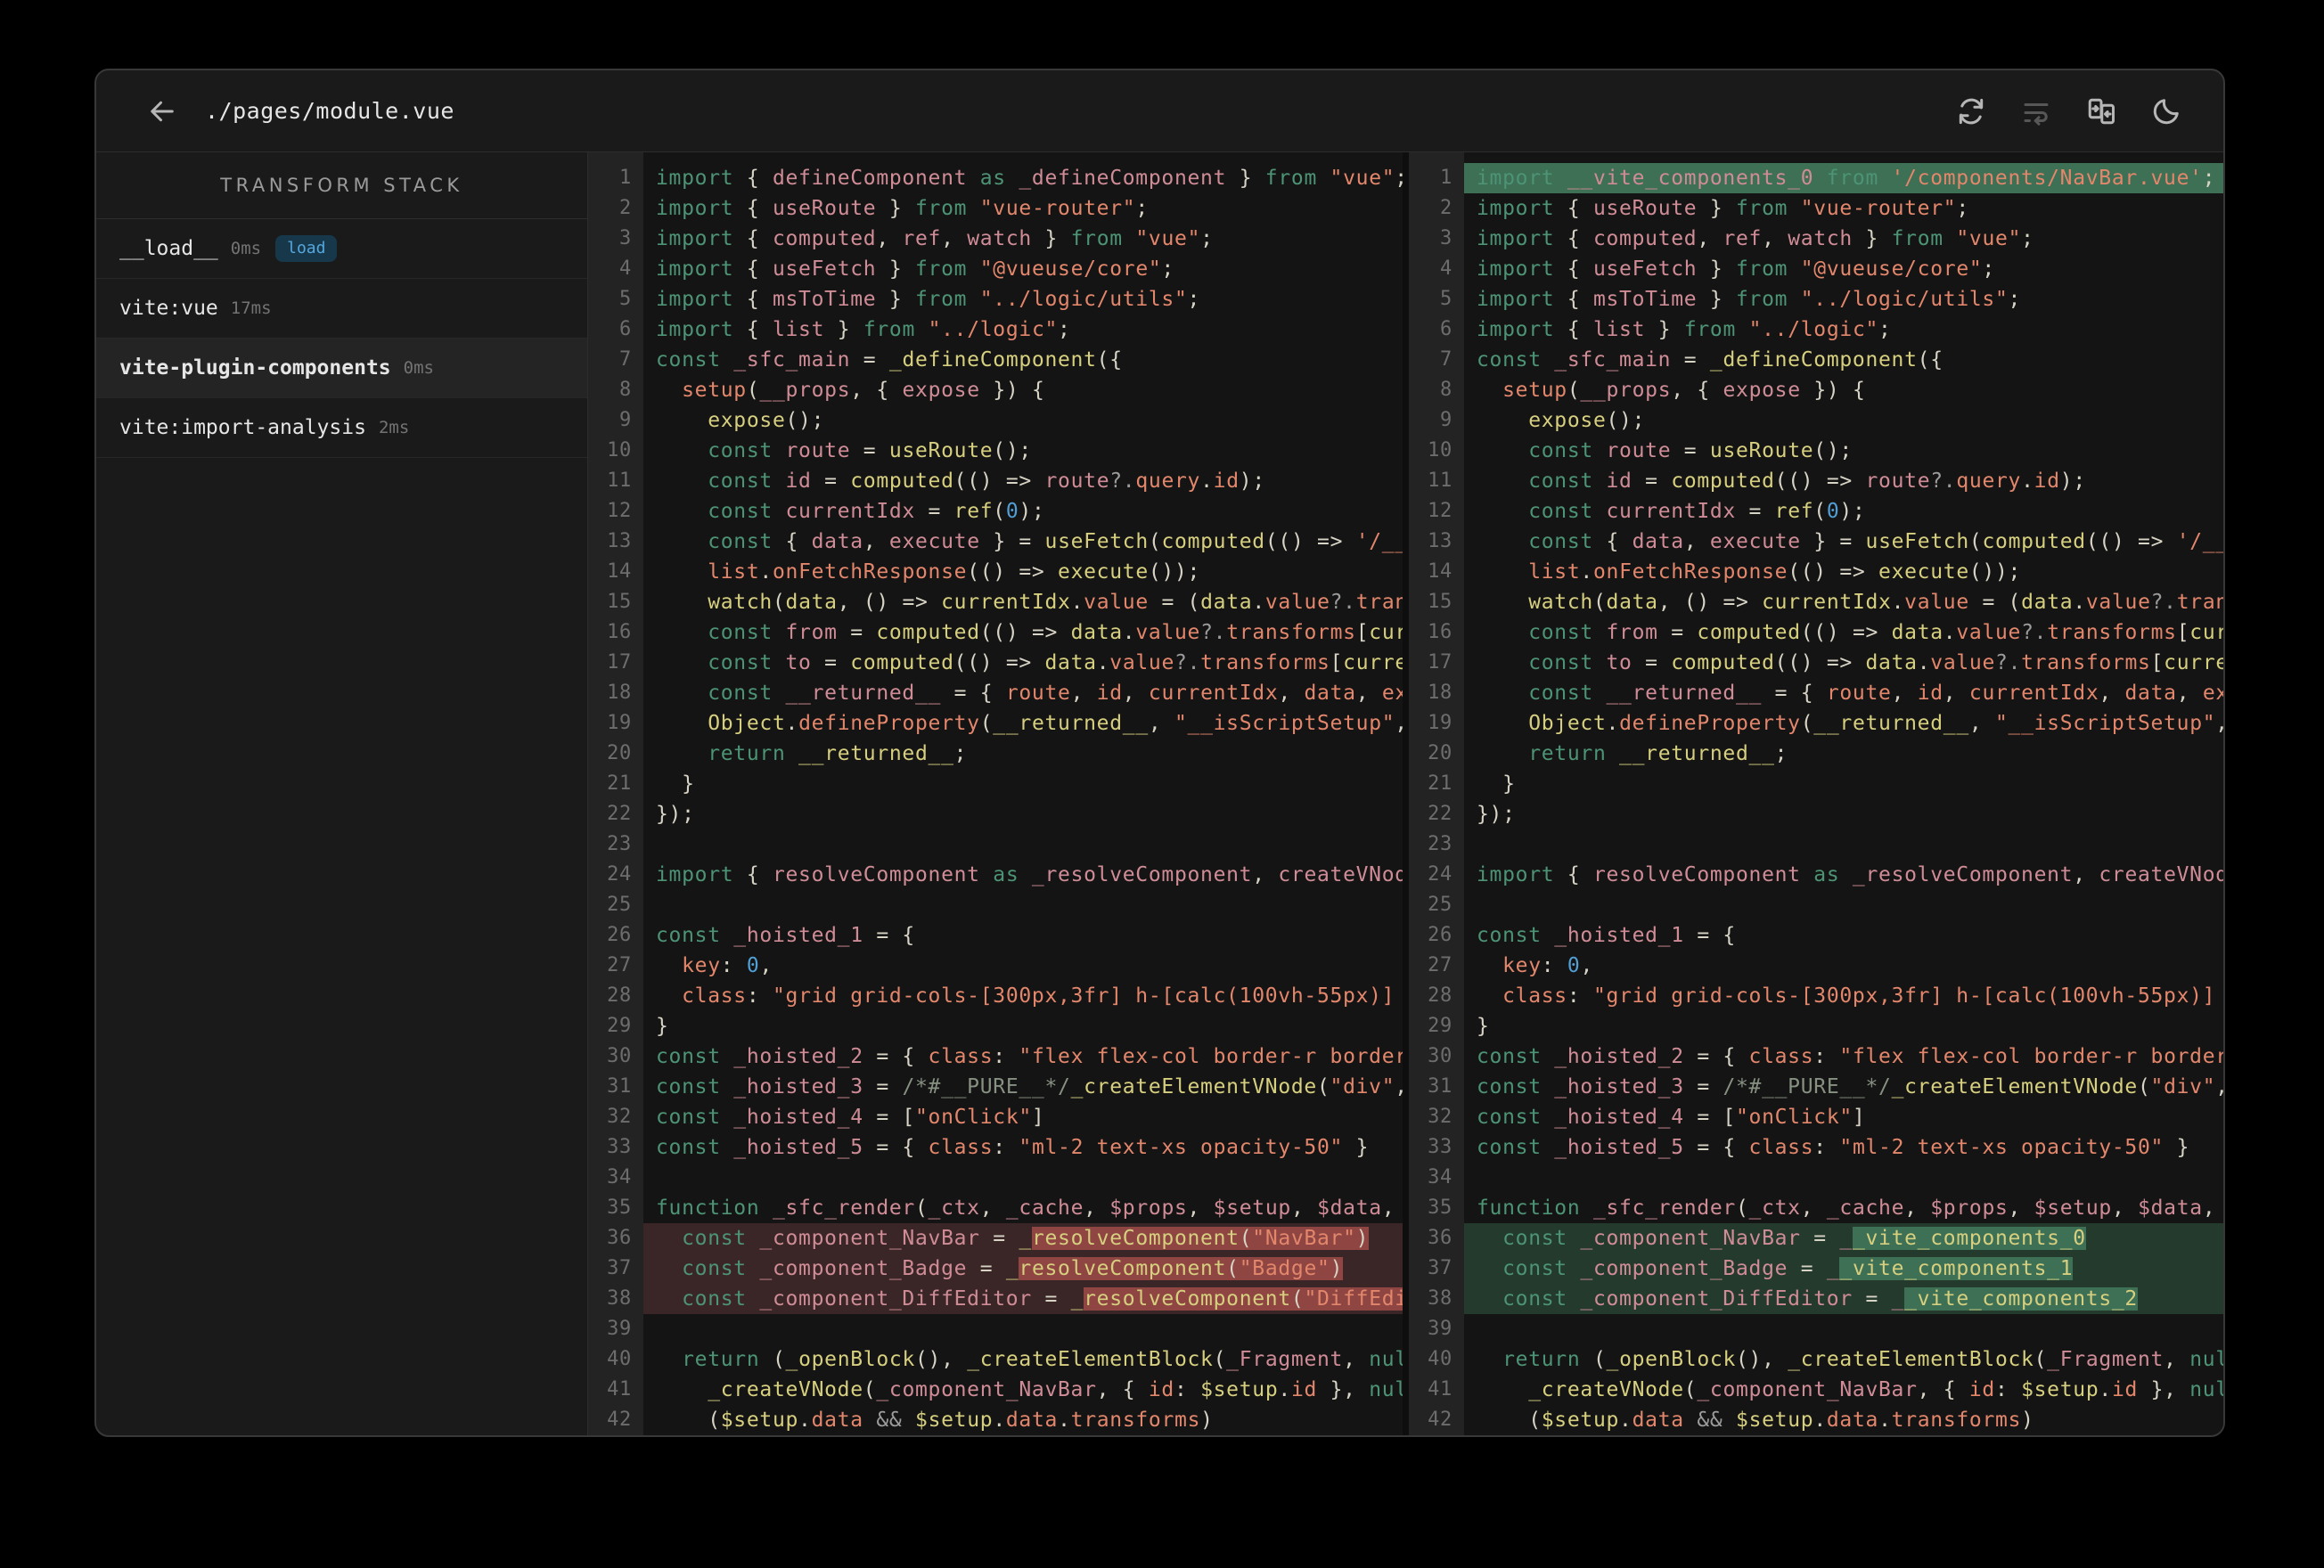 This screenshot has width=2324, height=1568. What do you see at coordinates (995, 1329) in the screenshot?
I see `code-line: 39` at bounding box center [995, 1329].